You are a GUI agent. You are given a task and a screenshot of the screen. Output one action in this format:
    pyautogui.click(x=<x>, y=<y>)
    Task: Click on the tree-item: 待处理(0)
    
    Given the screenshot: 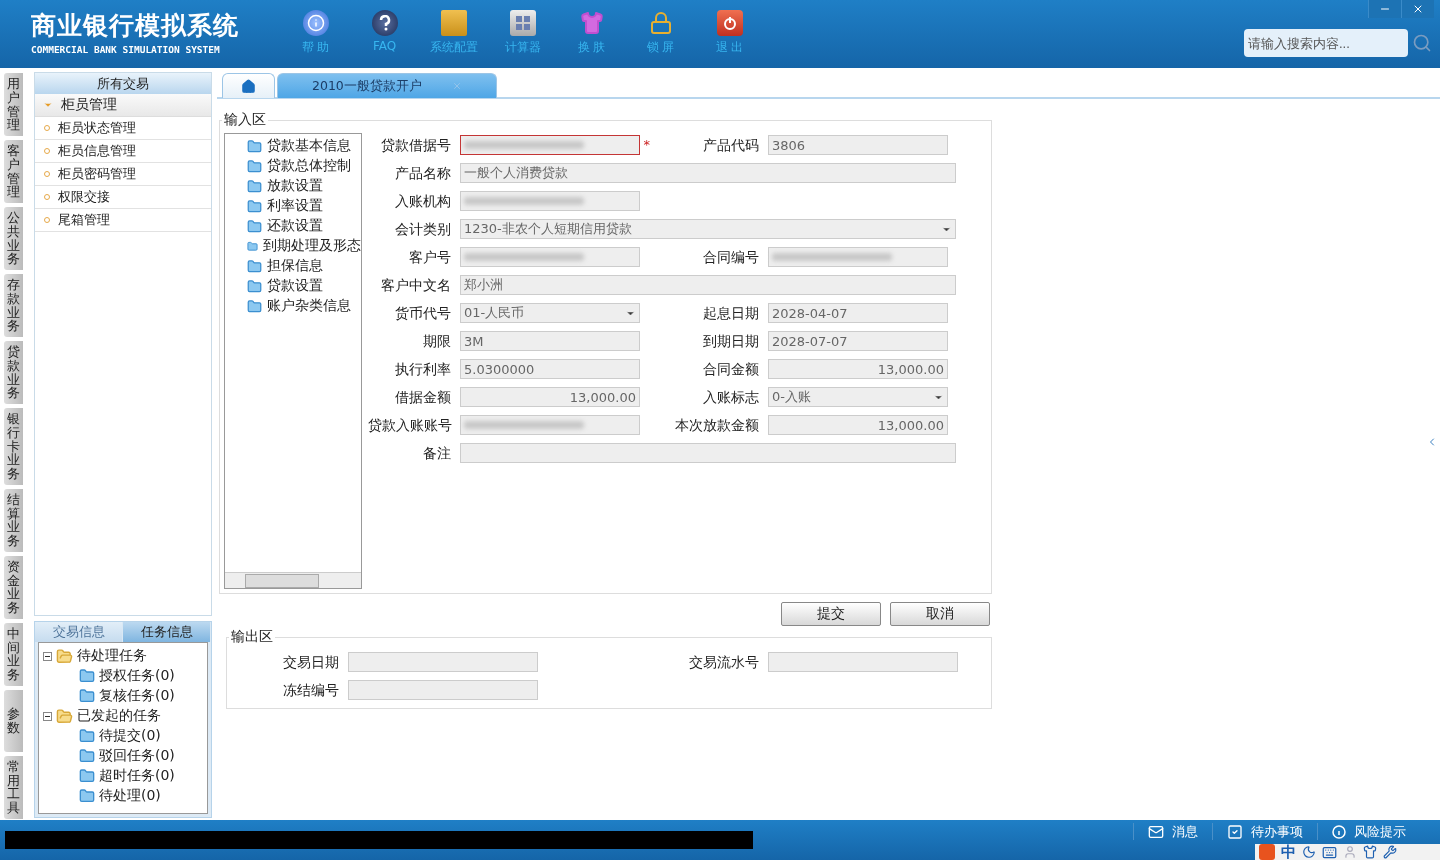 What is the action you would take?
    pyautogui.click(x=130, y=796)
    